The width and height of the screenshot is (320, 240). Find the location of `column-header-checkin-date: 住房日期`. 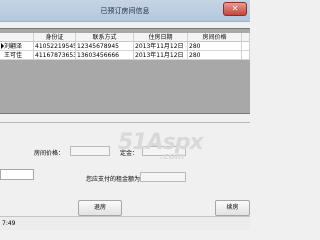

column-header-checkin-date: 住房日期 is located at coordinates (161, 37).